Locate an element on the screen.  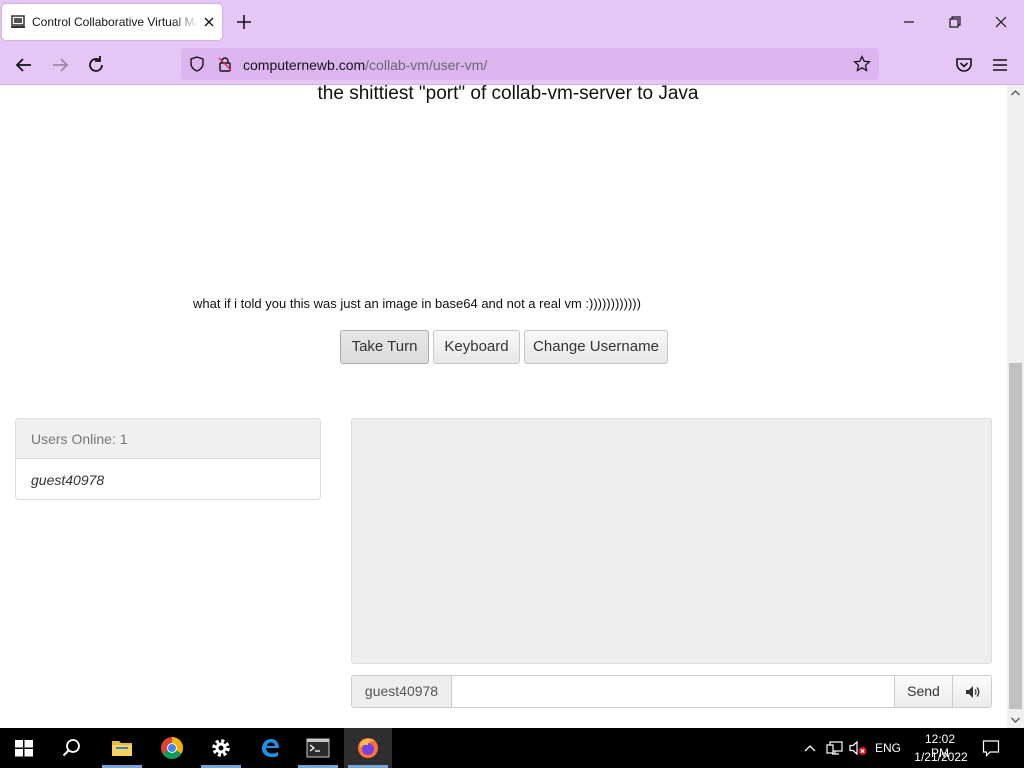
notification-icon is located at coordinates (991, 748).